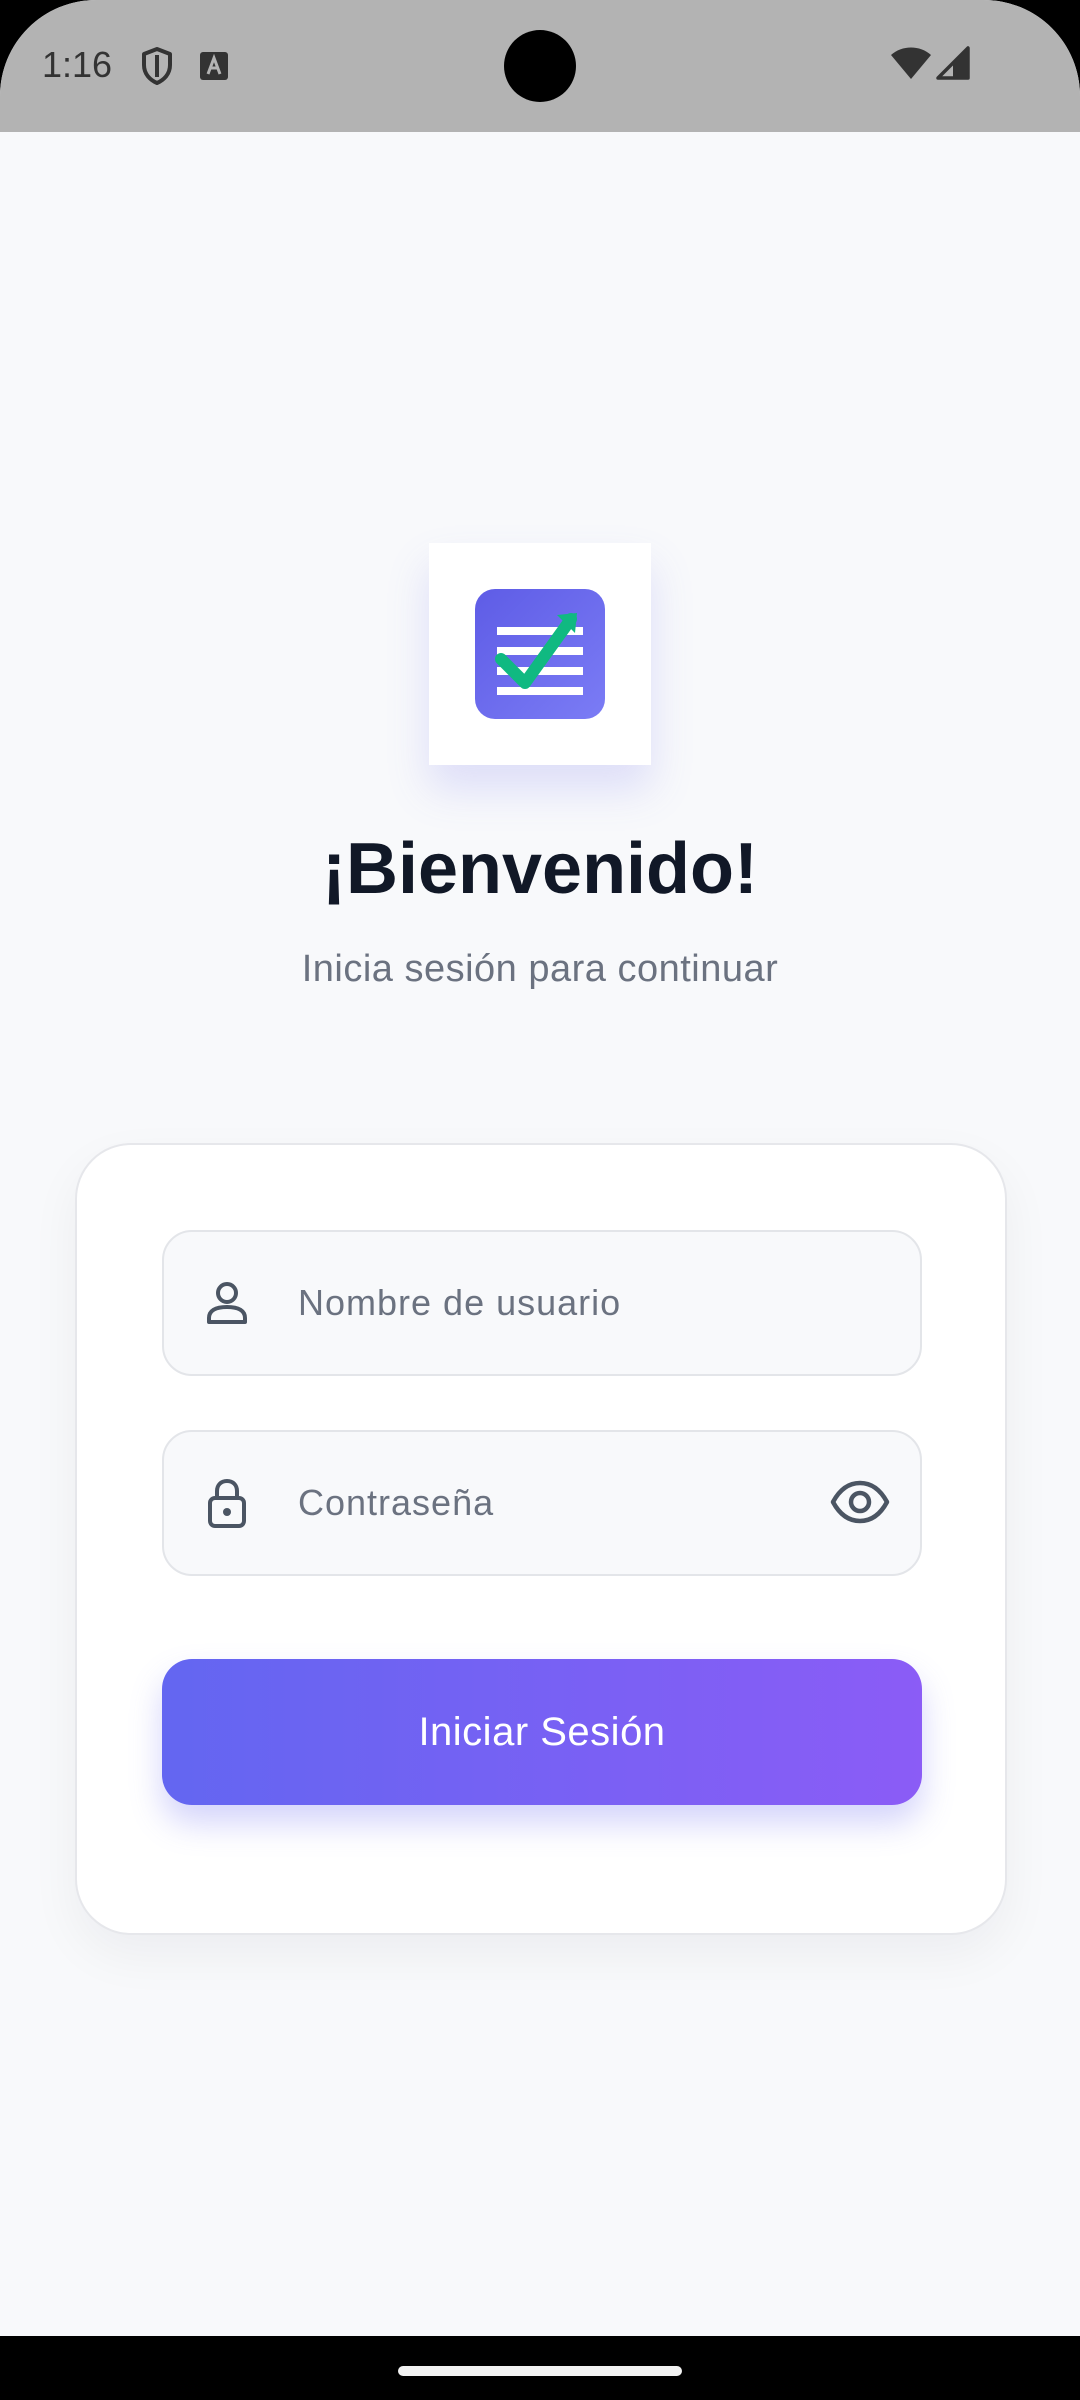  What do you see at coordinates (227, 1503) in the screenshot?
I see `lock-icon` at bounding box center [227, 1503].